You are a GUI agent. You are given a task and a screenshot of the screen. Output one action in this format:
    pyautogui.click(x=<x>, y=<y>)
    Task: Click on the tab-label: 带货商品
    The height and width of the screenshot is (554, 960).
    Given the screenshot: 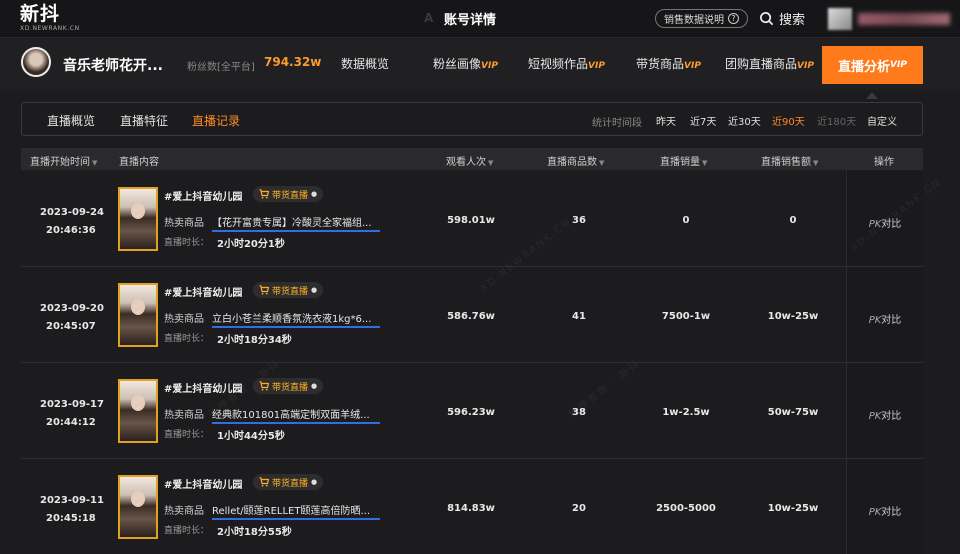 What is the action you would take?
    pyautogui.click(x=660, y=64)
    